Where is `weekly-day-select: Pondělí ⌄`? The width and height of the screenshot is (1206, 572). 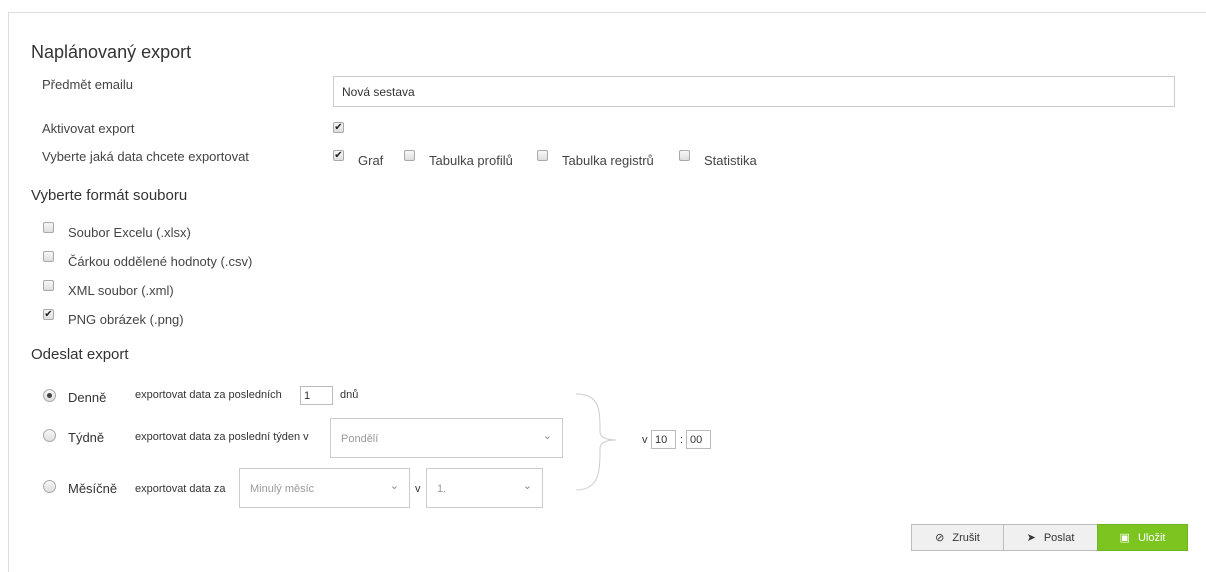
weekly-day-select: Pondělí ⌄ is located at coordinates (446, 438).